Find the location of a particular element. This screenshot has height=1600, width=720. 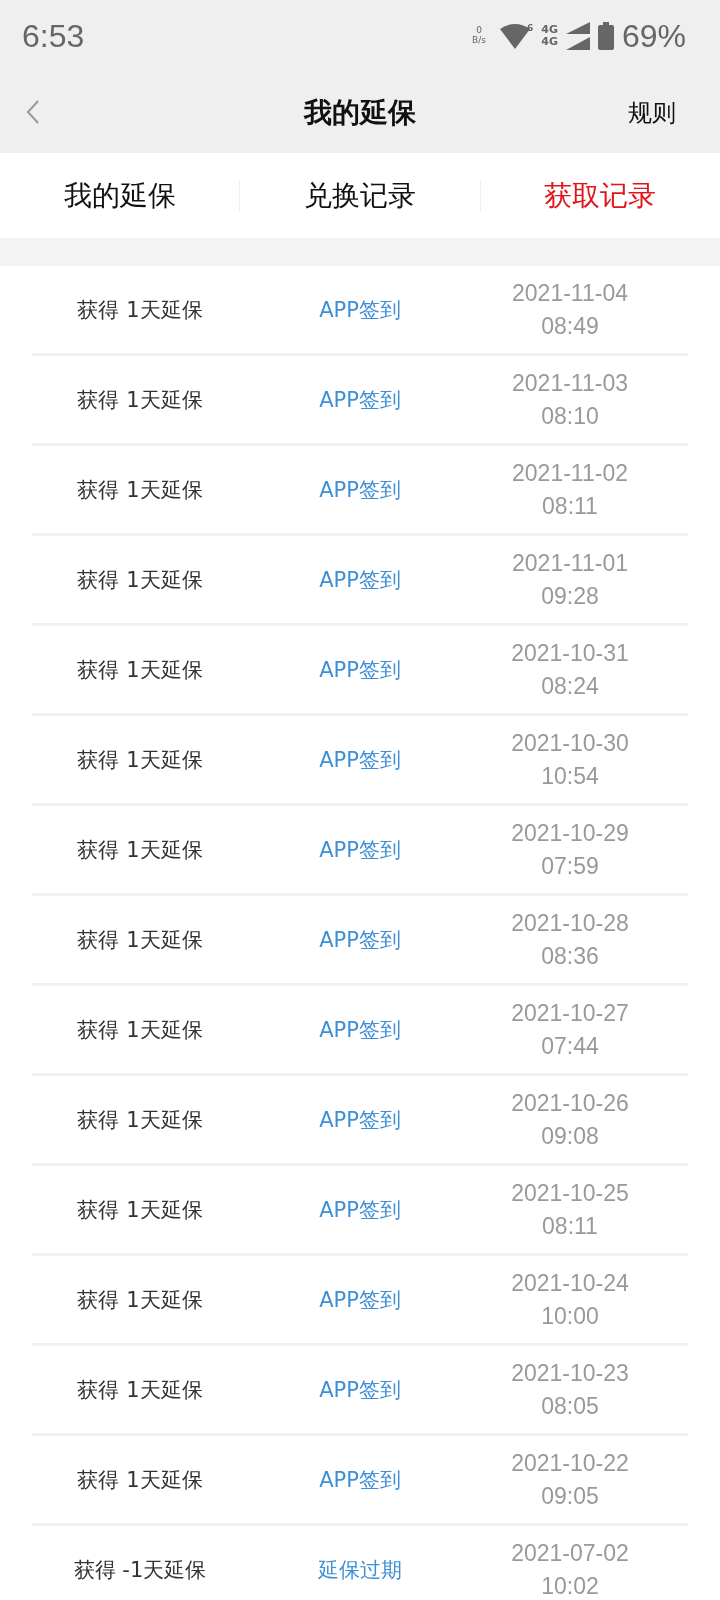

record-date: 2021-10-23 is located at coordinates (570, 1374).